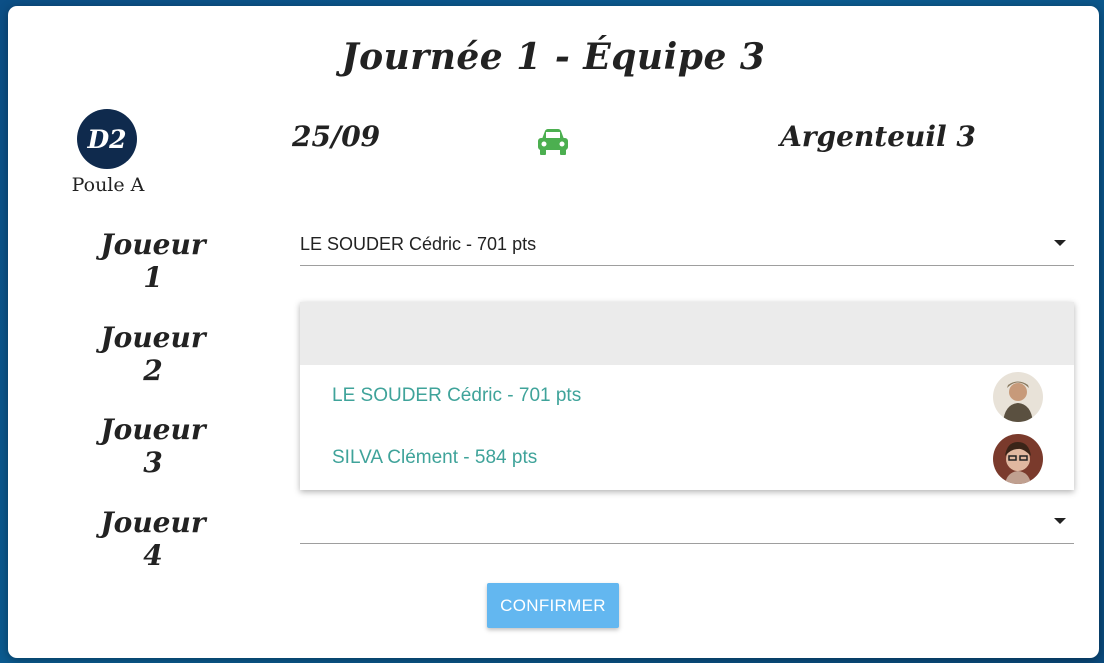 The image size is (1104, 663). I want to click on dropdown-option: LE SOUDER Cédric - 701 pts, so click(687, 396).